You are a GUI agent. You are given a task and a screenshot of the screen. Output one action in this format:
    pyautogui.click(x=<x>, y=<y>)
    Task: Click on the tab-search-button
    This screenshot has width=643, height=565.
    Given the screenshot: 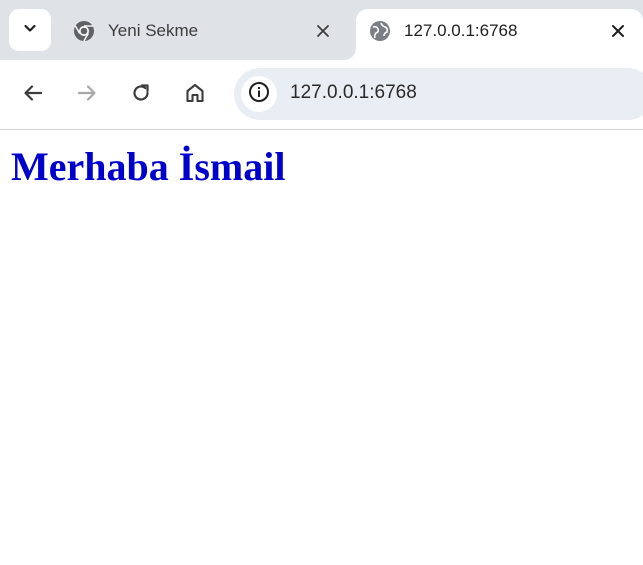 What is the action you would take?
    pyautogui.click(x=30, y=30)
    